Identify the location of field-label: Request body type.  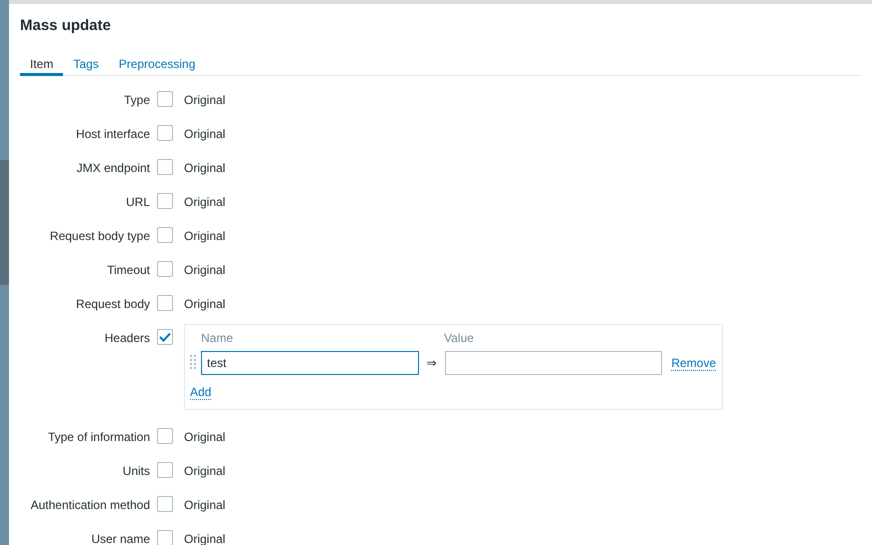
(99, 236).